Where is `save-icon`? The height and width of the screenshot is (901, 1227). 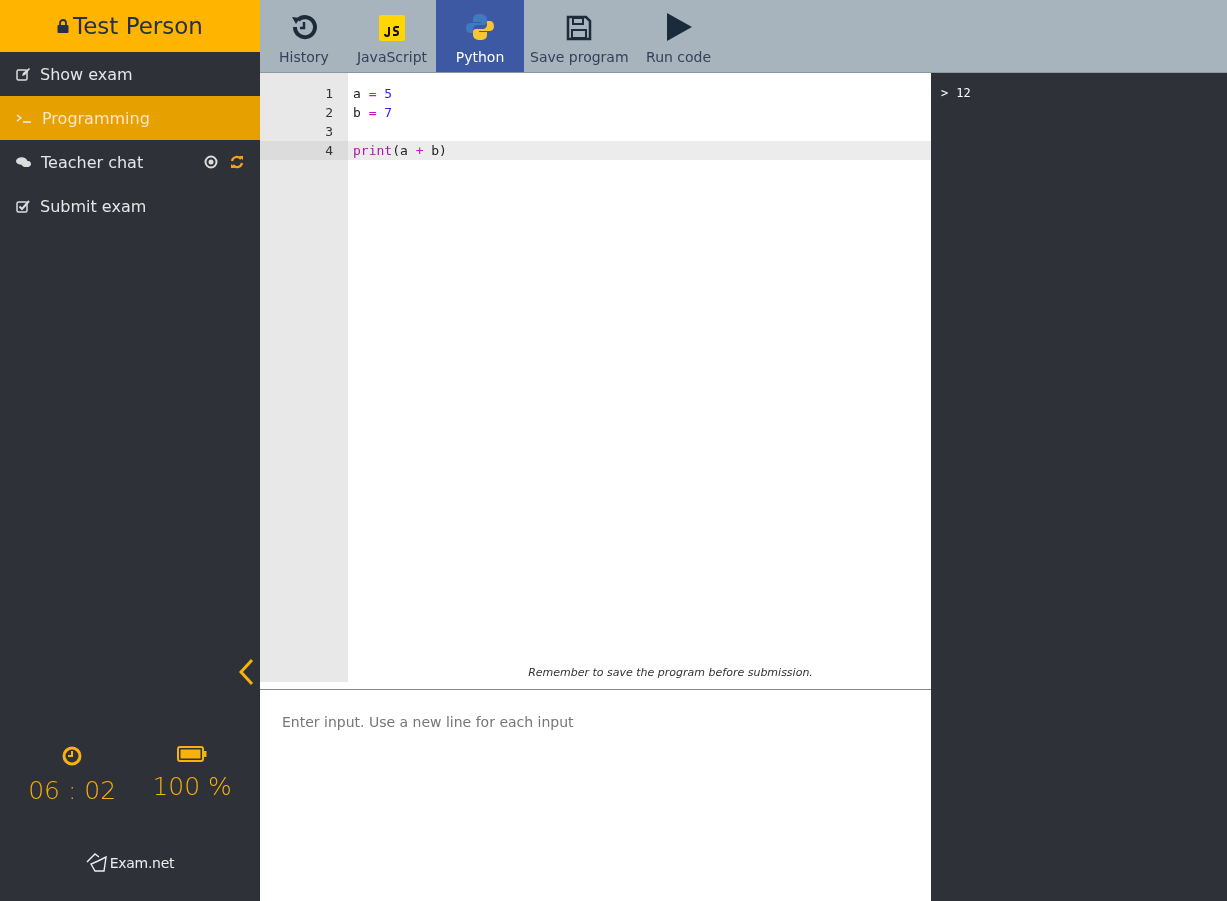 save-icon is located at coordinates (579, 28).